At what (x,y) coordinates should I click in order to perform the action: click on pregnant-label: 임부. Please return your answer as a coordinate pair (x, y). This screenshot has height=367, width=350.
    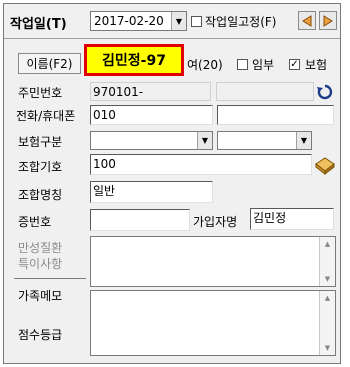
    Looking at the image, I should click on (263, 65).